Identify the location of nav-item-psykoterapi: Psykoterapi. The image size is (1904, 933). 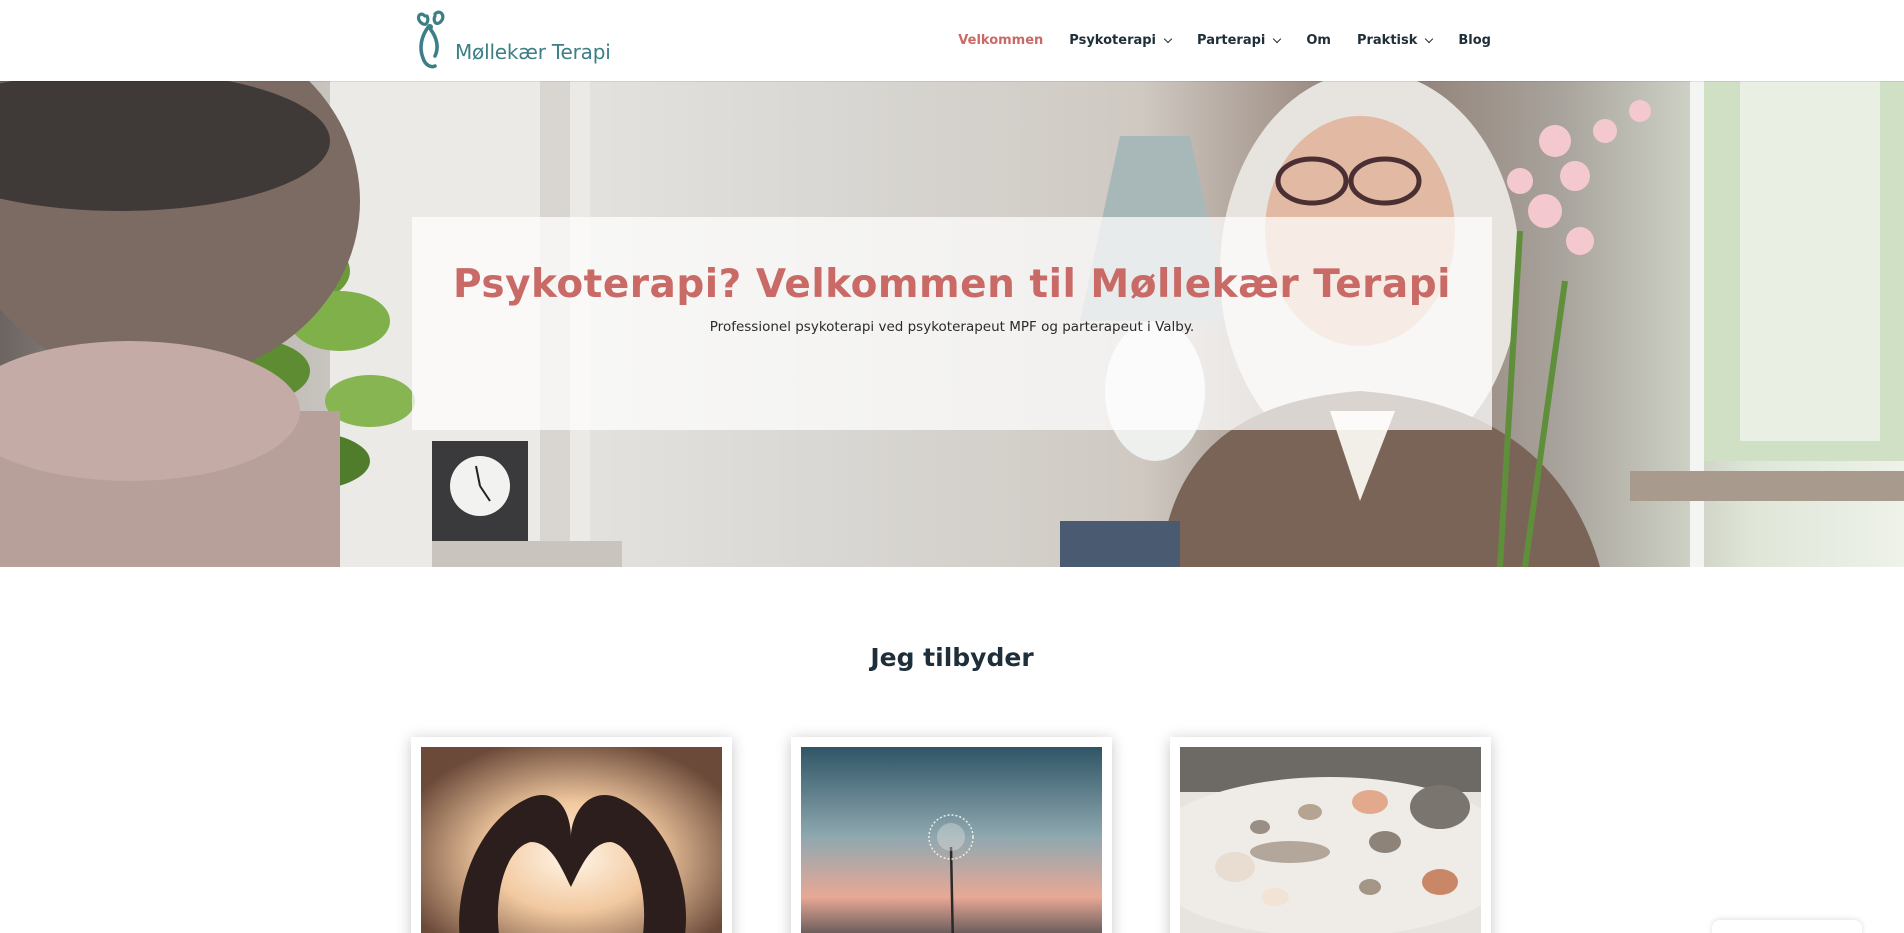
(1121, 40).